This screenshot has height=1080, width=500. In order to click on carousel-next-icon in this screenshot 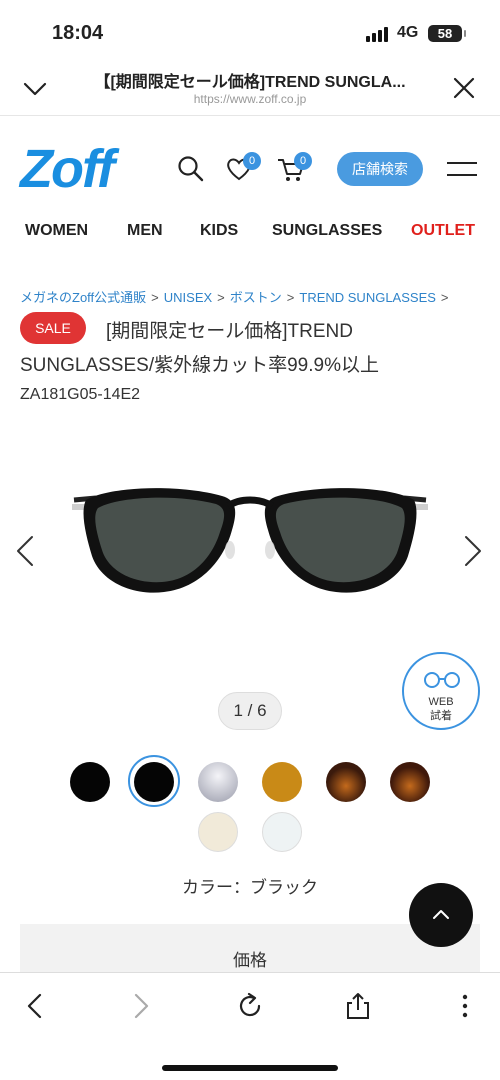, I will do `click(473, 551)`.